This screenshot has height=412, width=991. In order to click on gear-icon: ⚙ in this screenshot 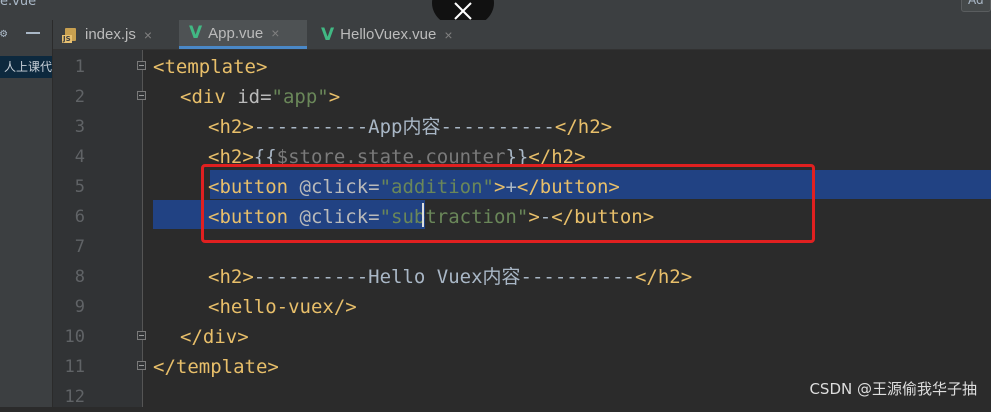, I will do `click(3, 33)`.